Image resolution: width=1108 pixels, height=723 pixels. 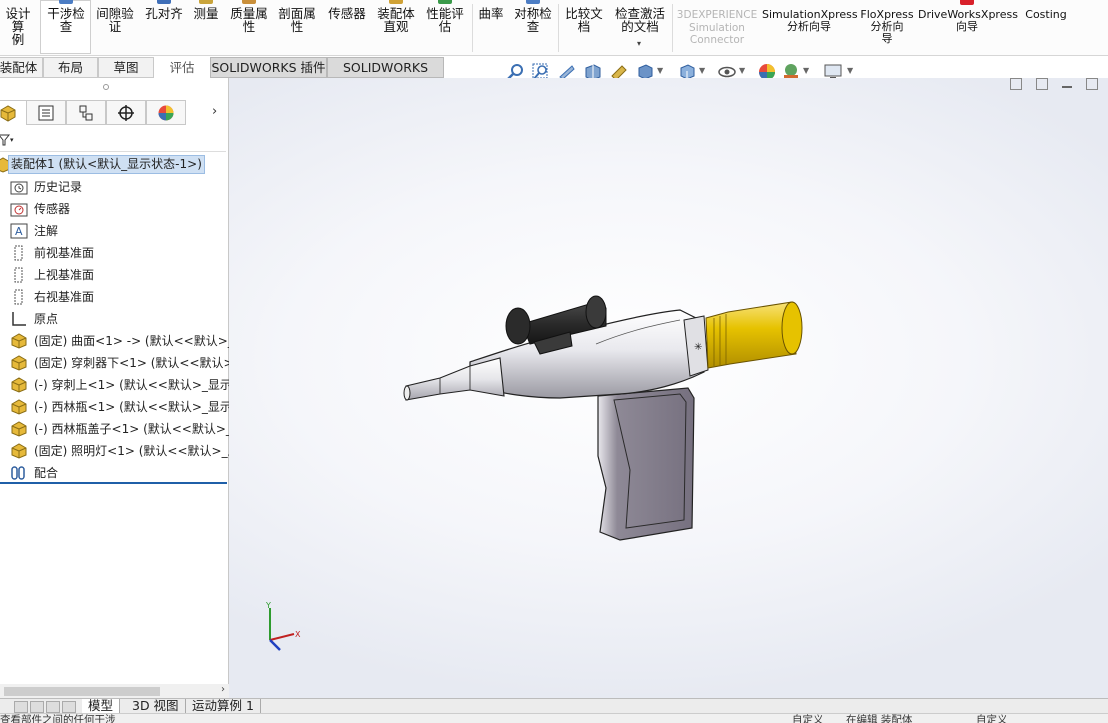 What do you see at coordinates (156, 706) in the screenshot?
I see `tab-3d-view: 3D 视图` at bounding box center [156, 706].